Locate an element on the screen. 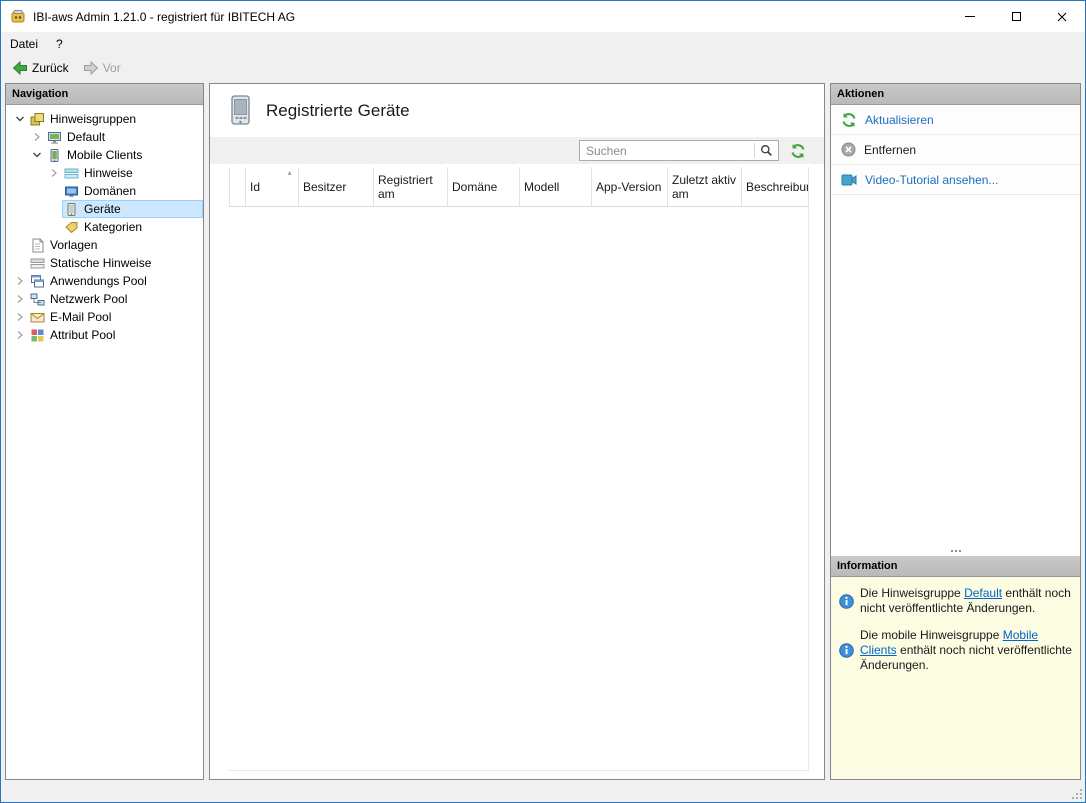 This screenshot has width=1086, height=803. column-header-registriert-am: Registriert am is located at coordinates (411, 186).